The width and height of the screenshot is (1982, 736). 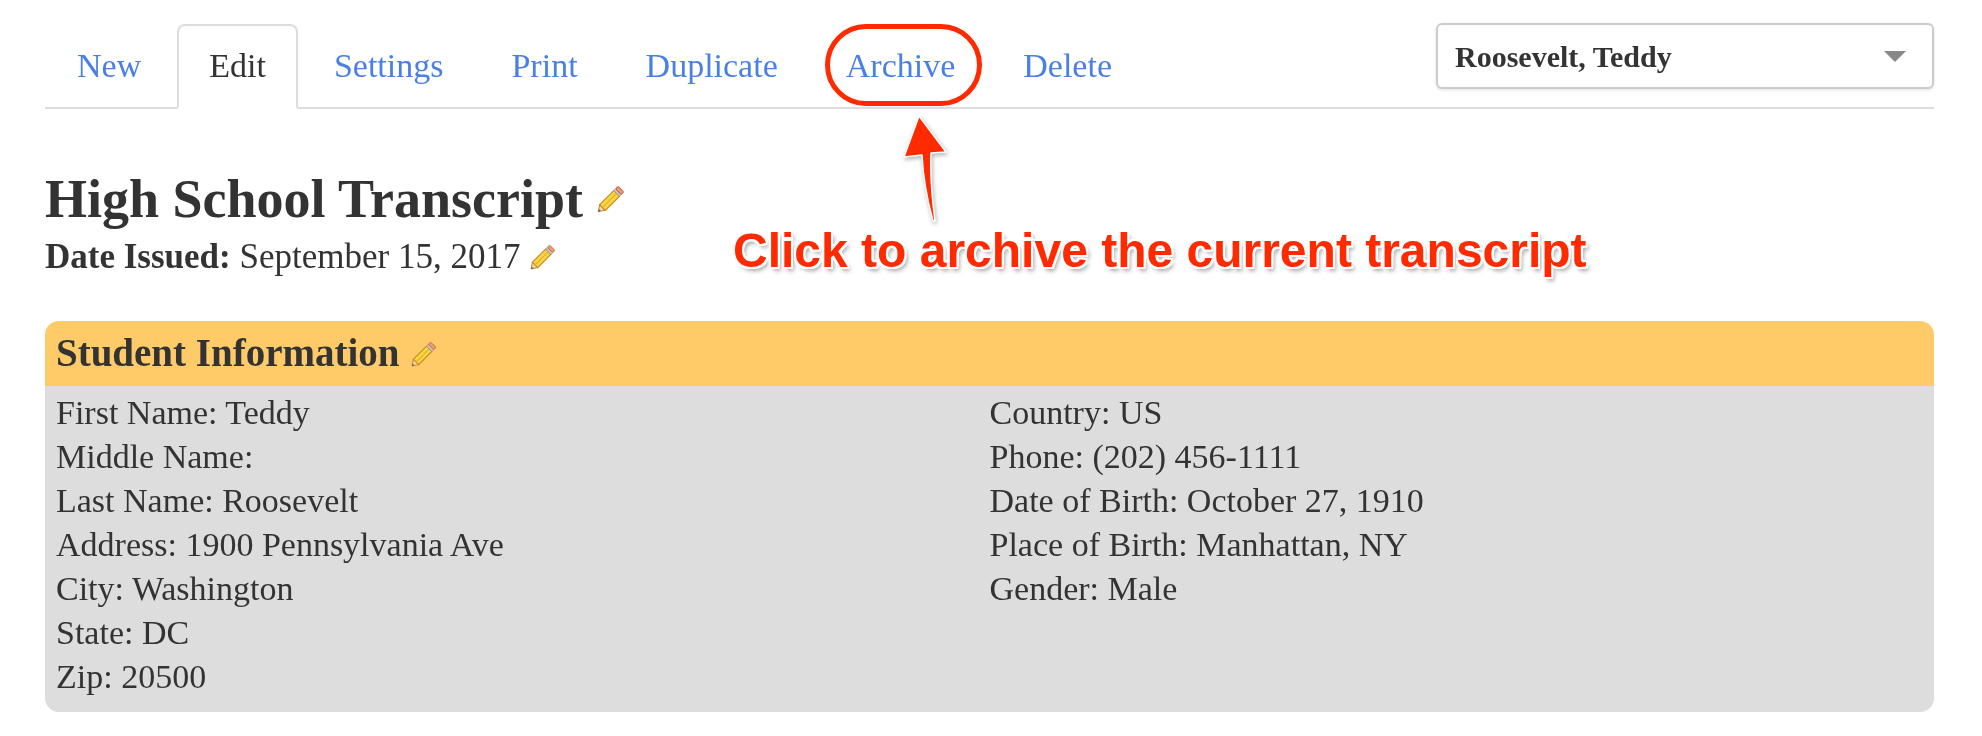 What do you see at coordinates (131, 677) in the screenshot?
I see `info-field: Zip: 20500` at bounding box center [131, 677].